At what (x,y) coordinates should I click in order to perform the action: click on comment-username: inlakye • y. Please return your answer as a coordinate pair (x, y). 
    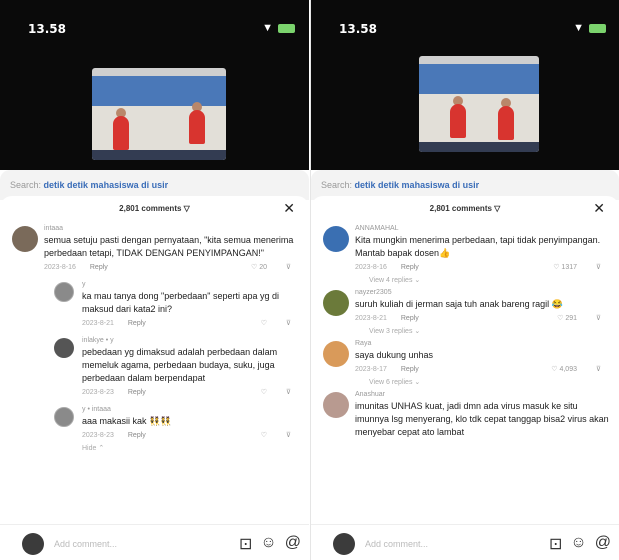
    Looking at the image, I should click on (191, 341).